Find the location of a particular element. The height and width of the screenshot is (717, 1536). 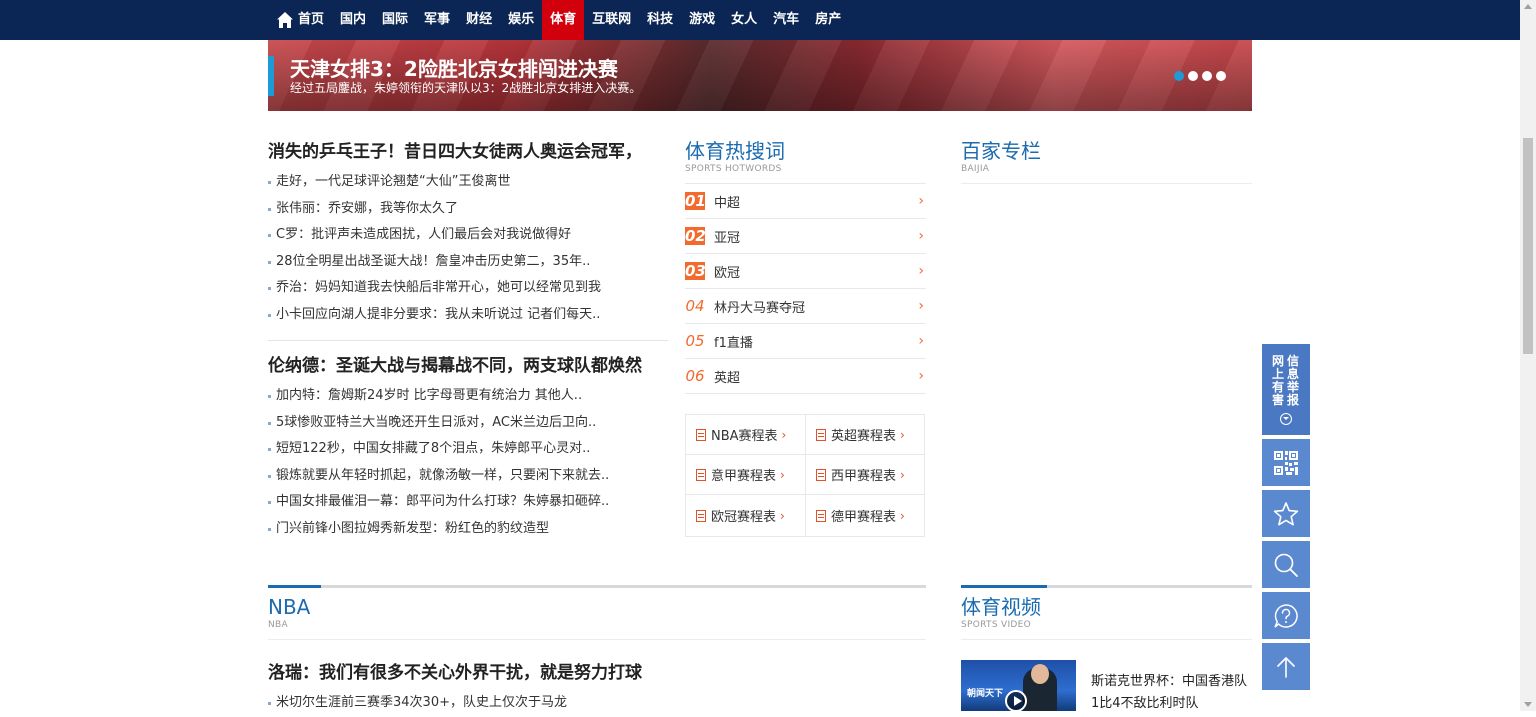

nav-item-0: 首页 is located at coordinates (300, 20).